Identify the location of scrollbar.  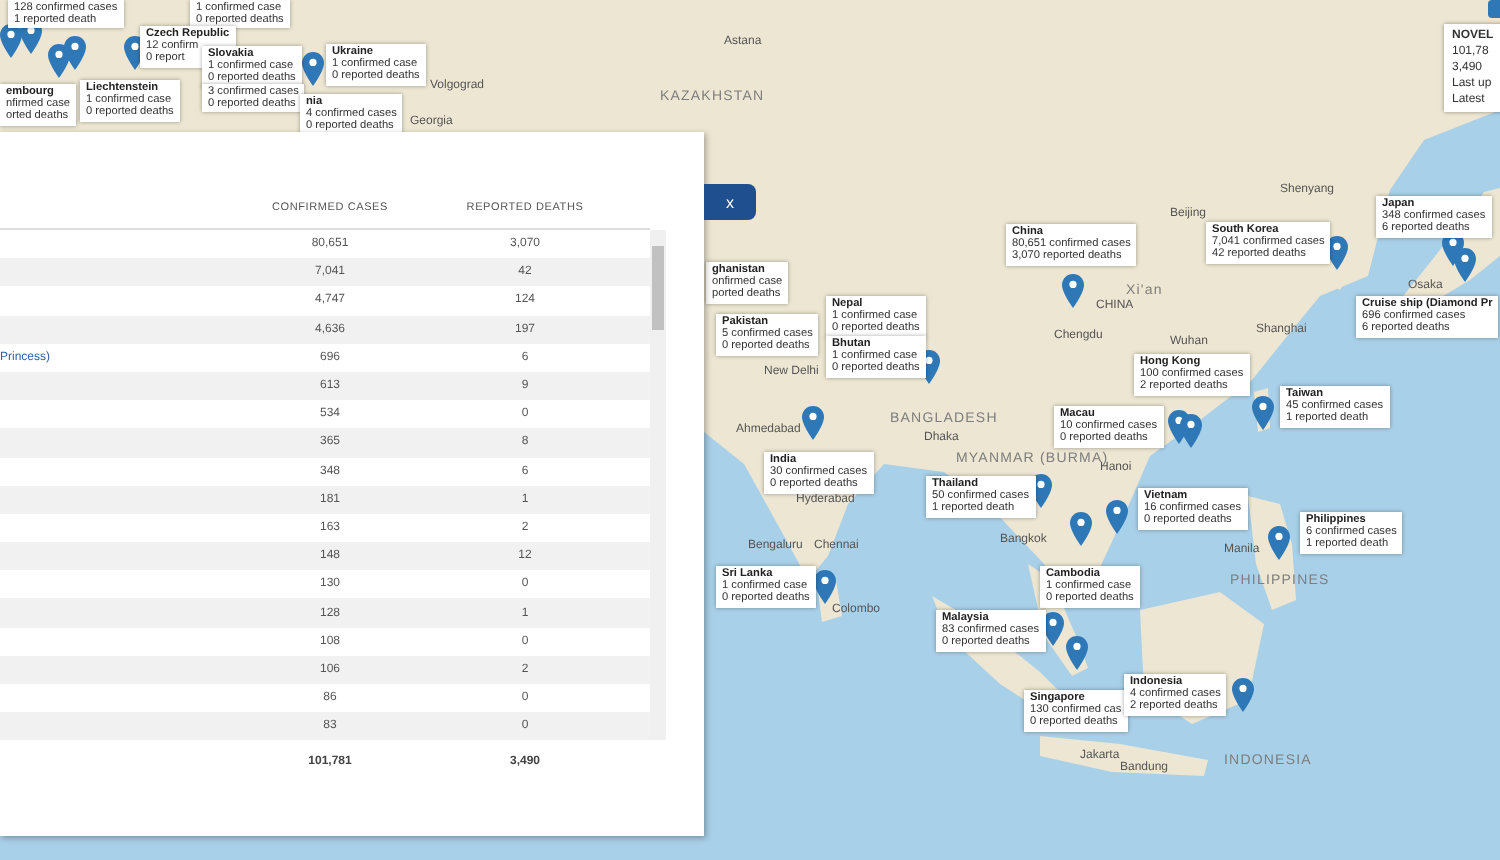
(658, 485).